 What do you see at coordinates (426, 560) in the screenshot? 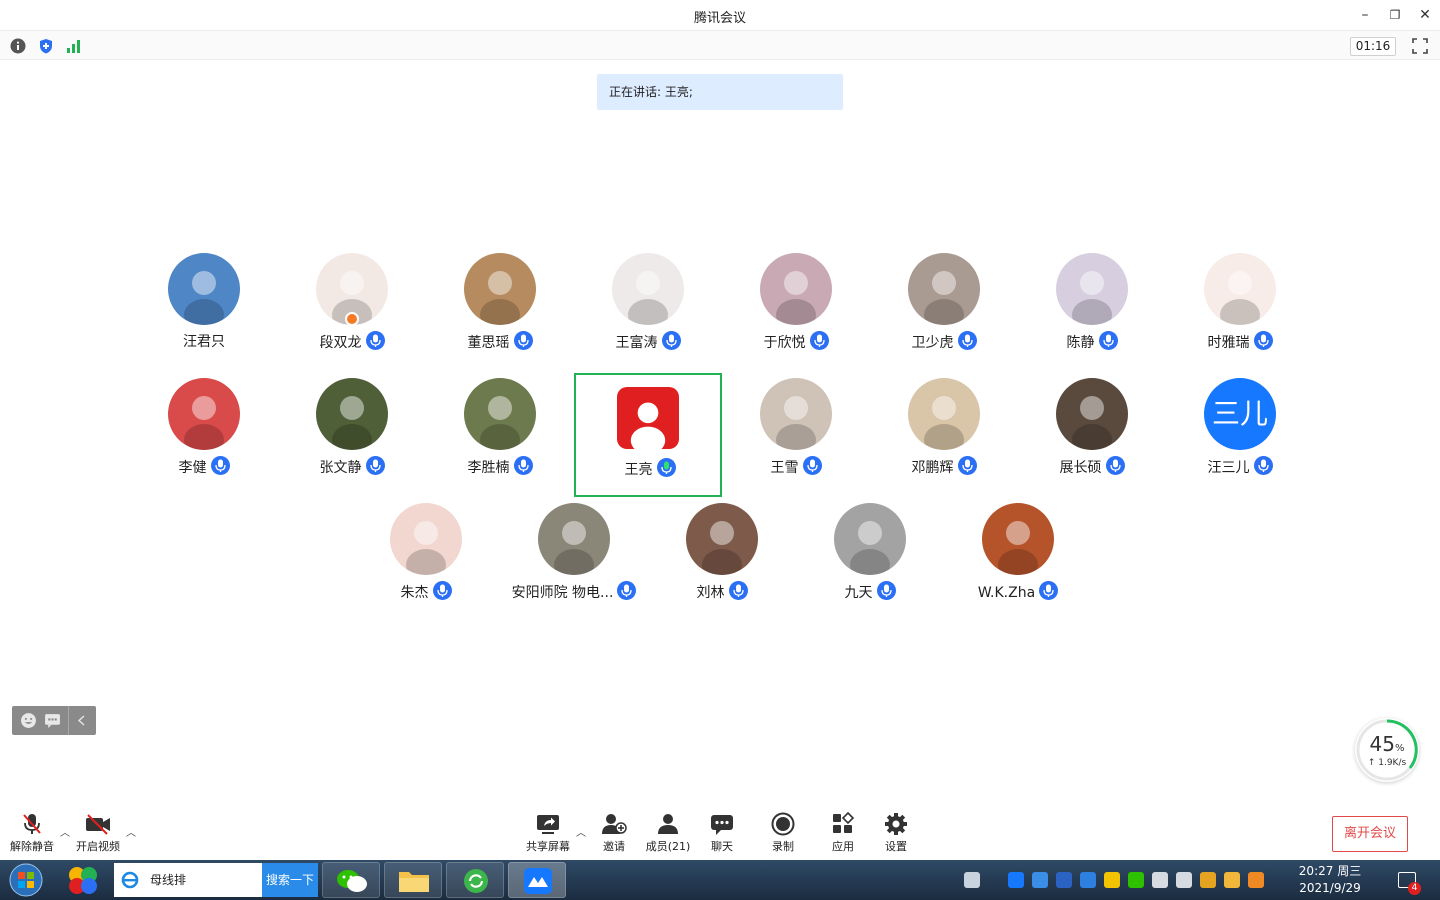
I see `participant-tile: 朱杰` at bounding box center [426, 560].